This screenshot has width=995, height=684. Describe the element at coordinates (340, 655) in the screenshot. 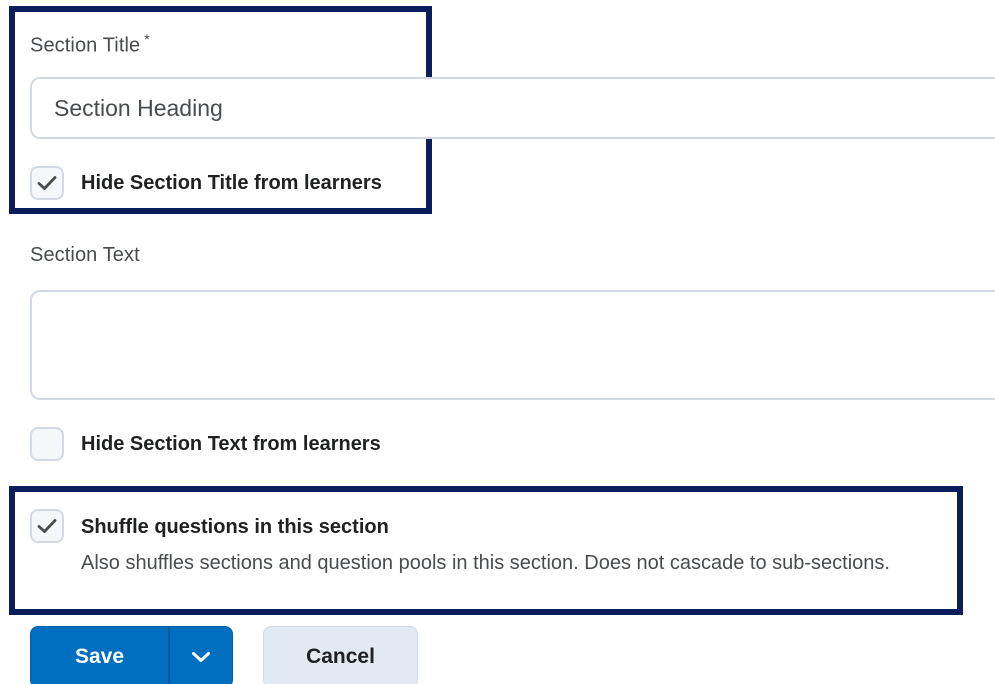

I see `cancel-button: Cancel` at that location.